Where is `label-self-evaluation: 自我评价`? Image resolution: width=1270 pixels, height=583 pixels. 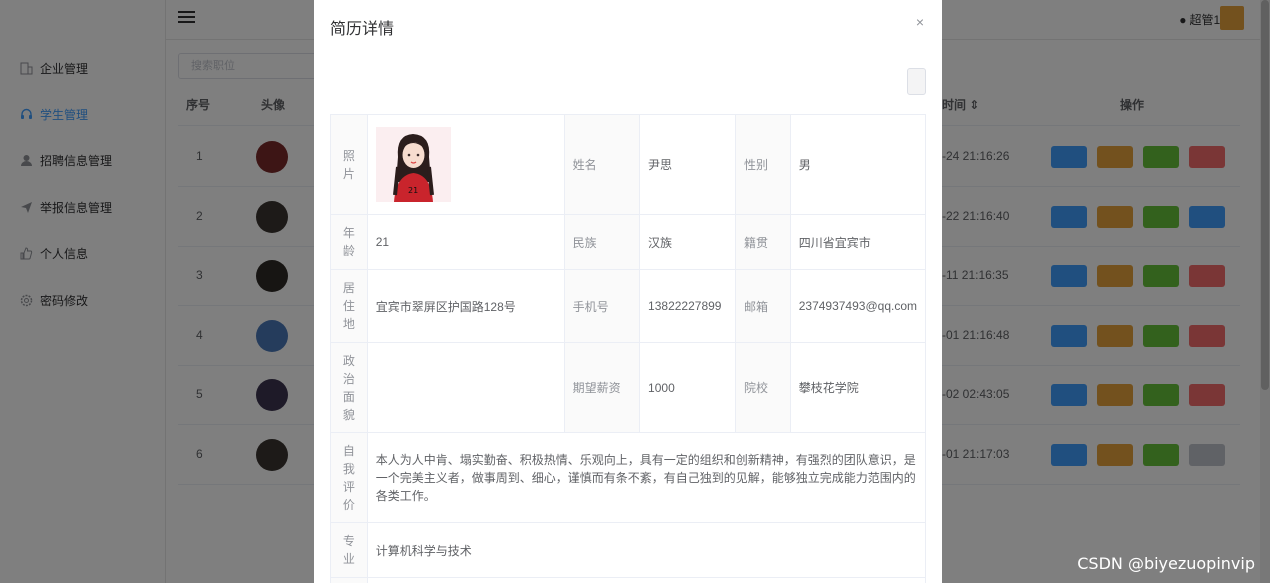 label-self-evaluation: 自我评价 is located at coordinates (349, 477).